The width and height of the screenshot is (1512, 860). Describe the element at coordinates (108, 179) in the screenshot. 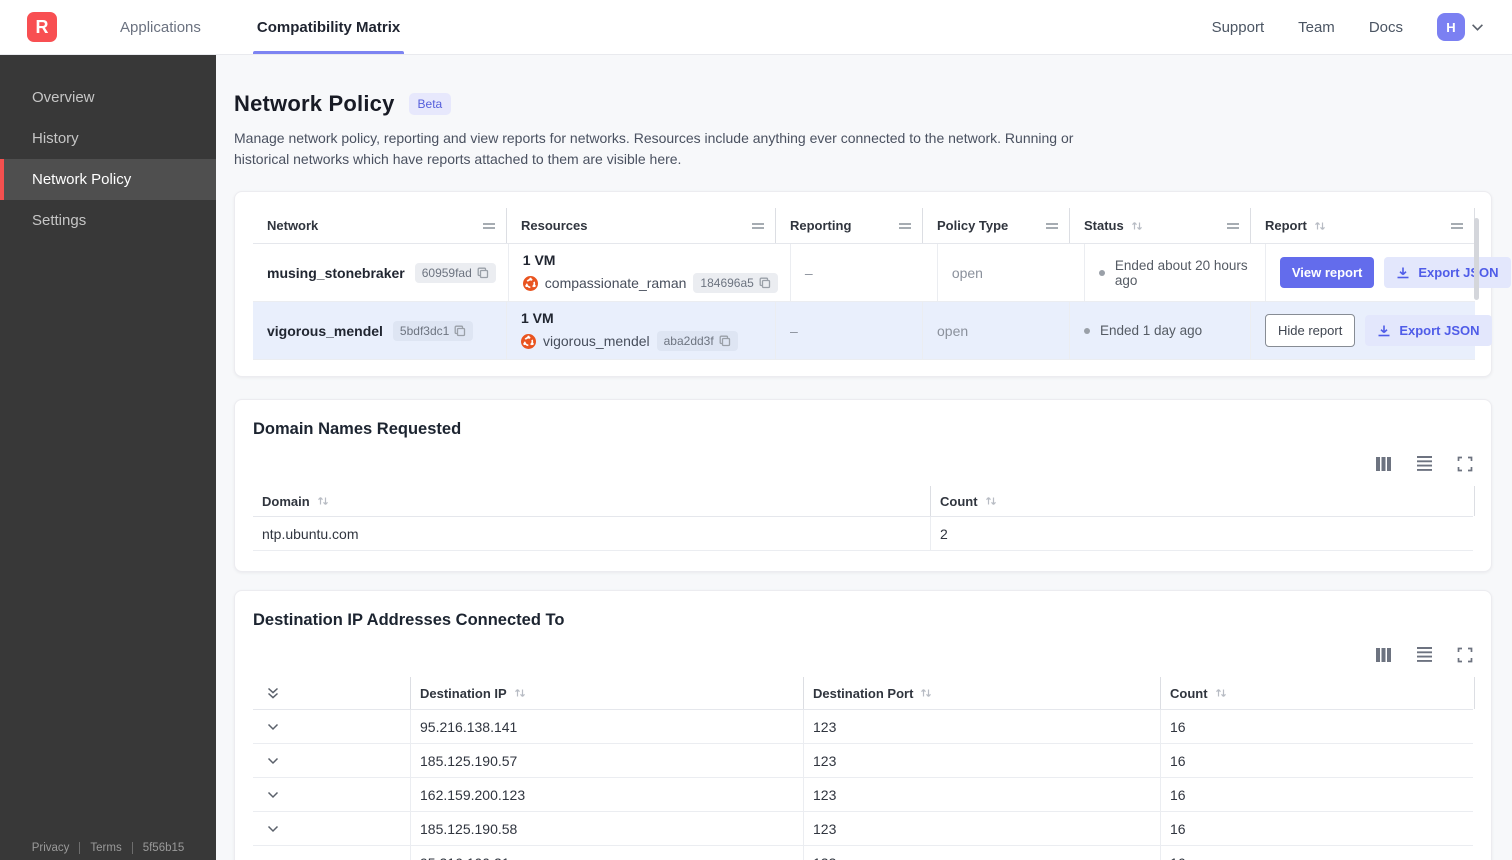

I see `sidebar-item-network-policy: Network Policy` at that location.